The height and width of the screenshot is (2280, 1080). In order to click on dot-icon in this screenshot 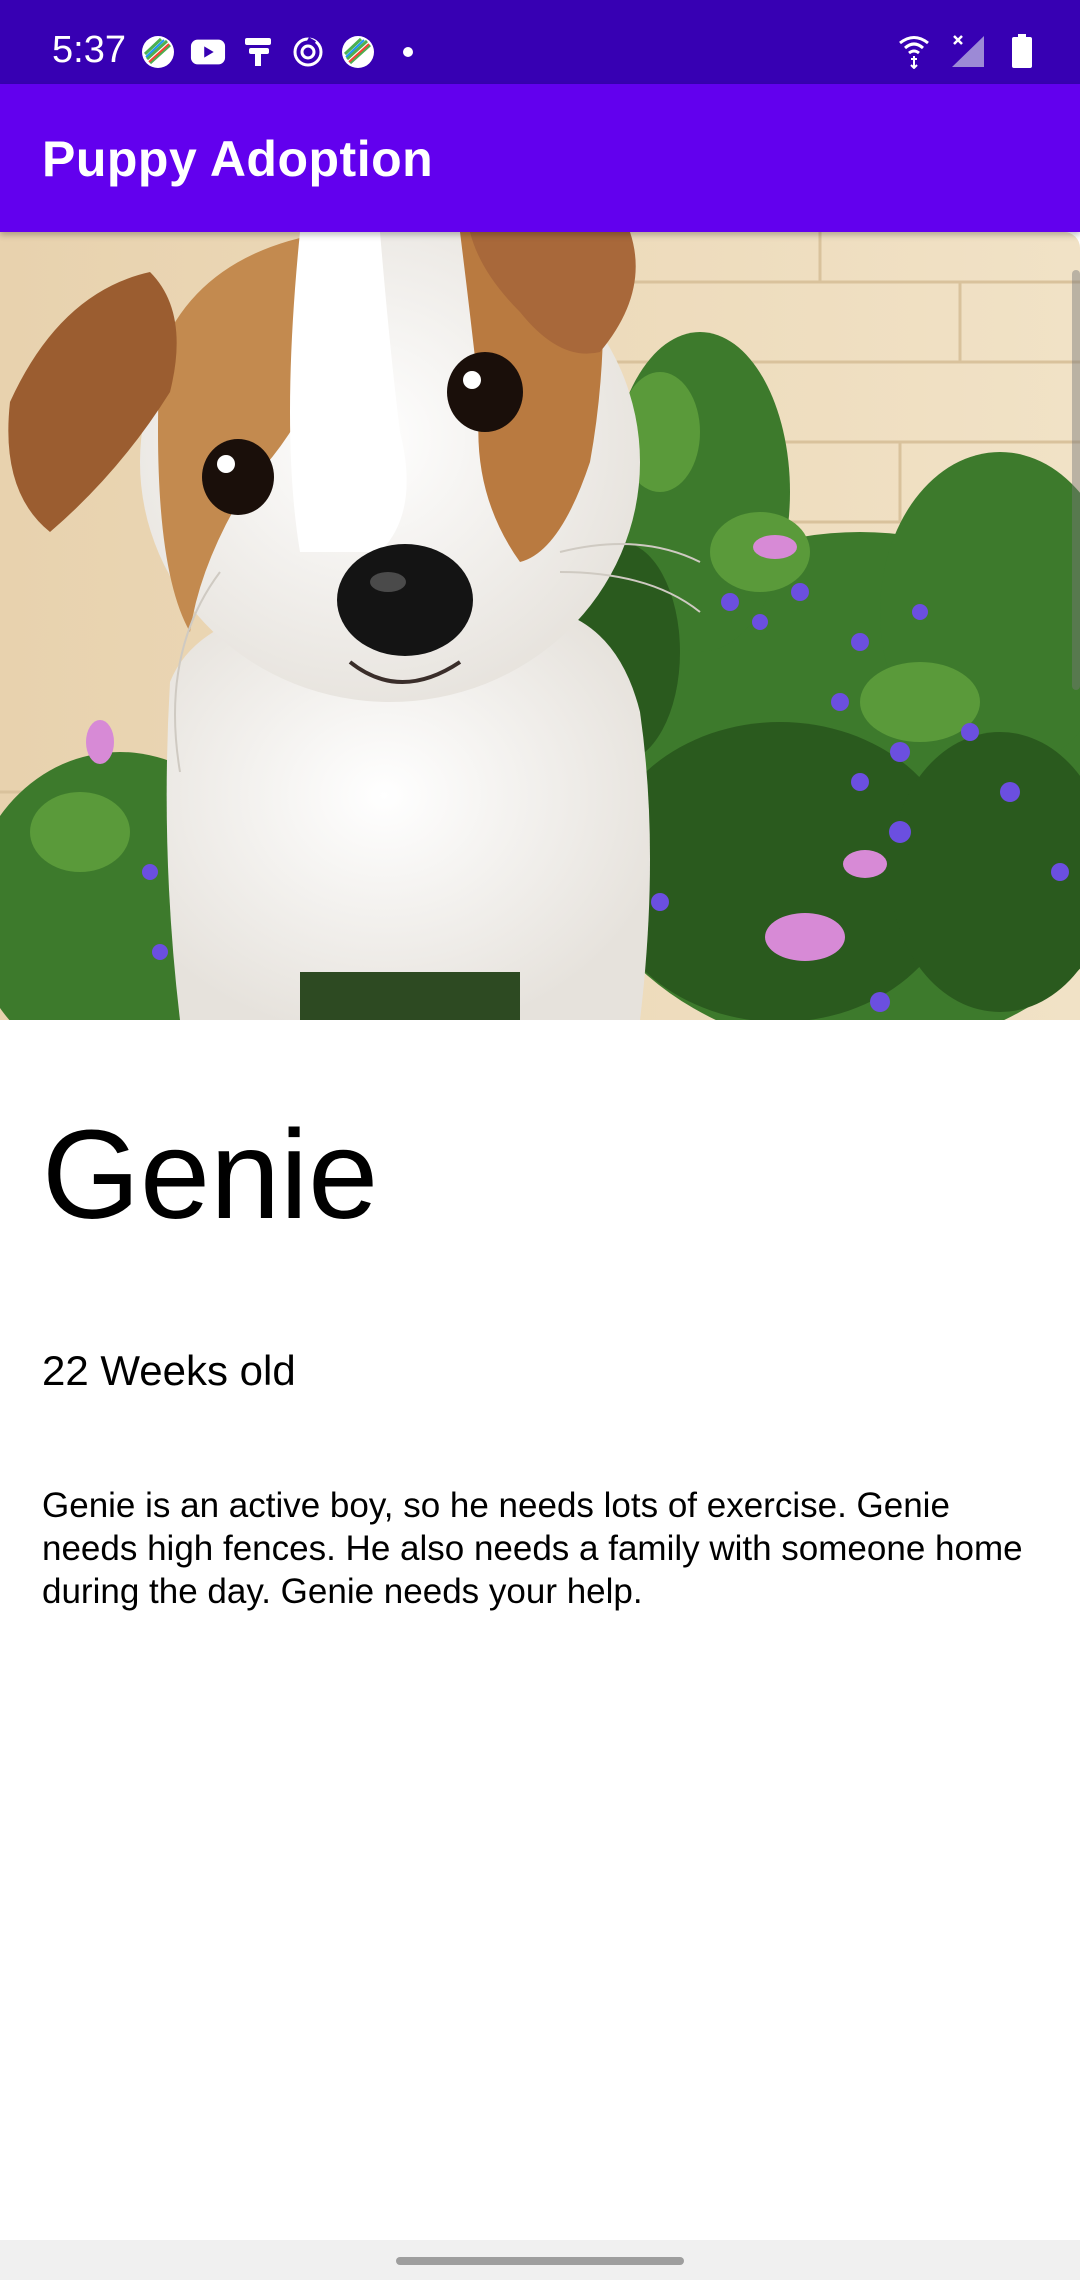, I will do `click(408, 52)`.